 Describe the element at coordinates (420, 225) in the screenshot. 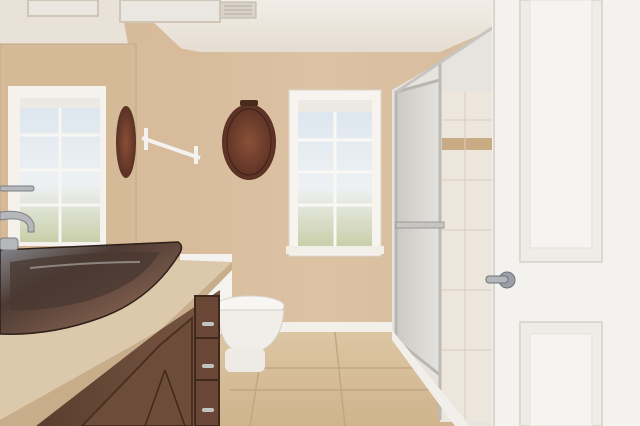

I see `shower-handle` at that location.